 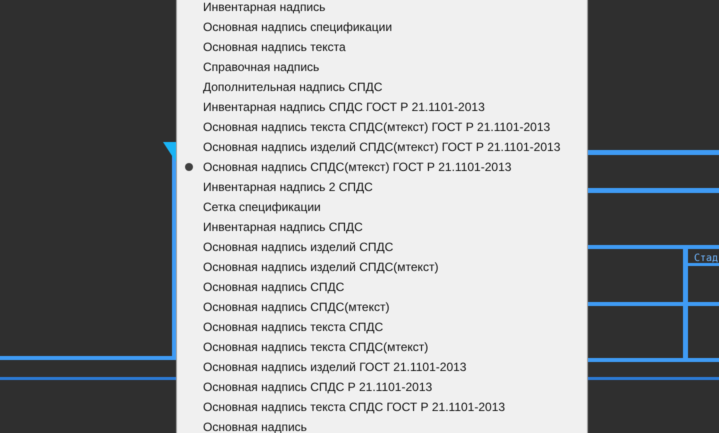 What do you see at coordinates (334, 367) in the screenshot?
I see `menu-item-label: Основная надпись изделий ГОСТ 21.1101-2013` at bounding box center [334, 367].